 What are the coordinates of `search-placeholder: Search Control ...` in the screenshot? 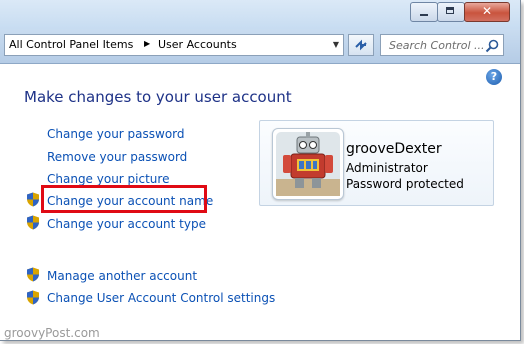 It's located at (437, 45).